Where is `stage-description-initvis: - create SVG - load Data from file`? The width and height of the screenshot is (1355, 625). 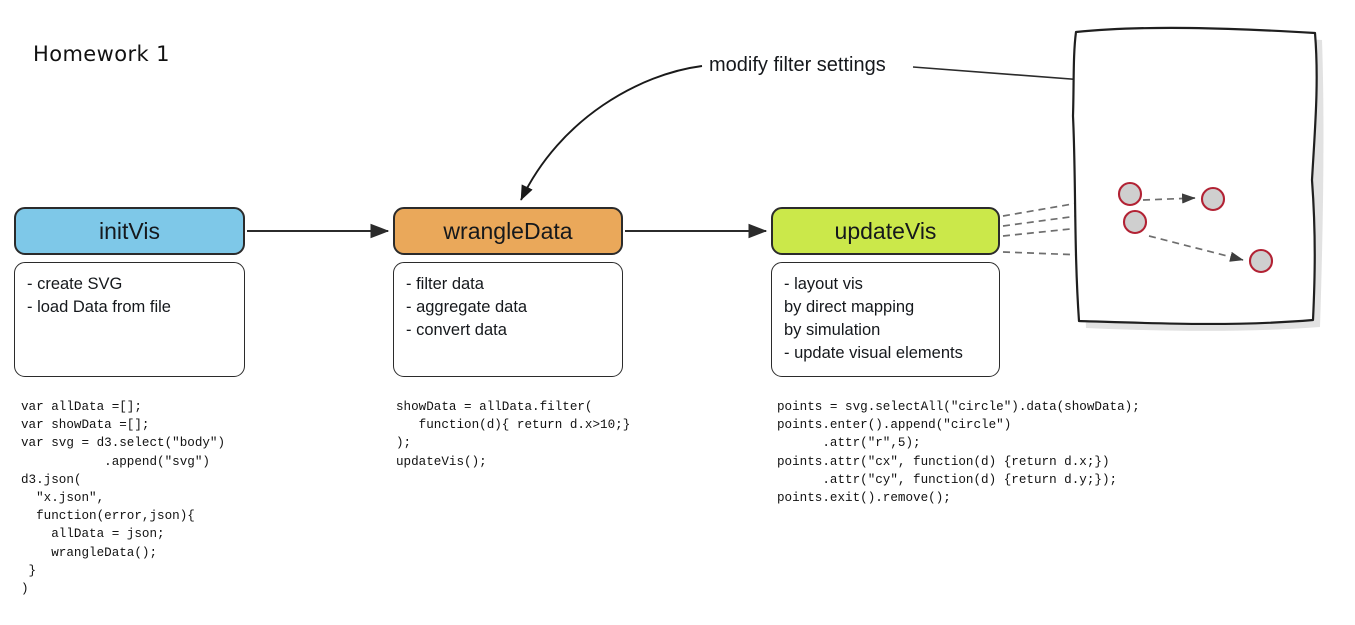 stage-description-initvis: - create SVG - load Data from file is located at coordinates (129, 319).